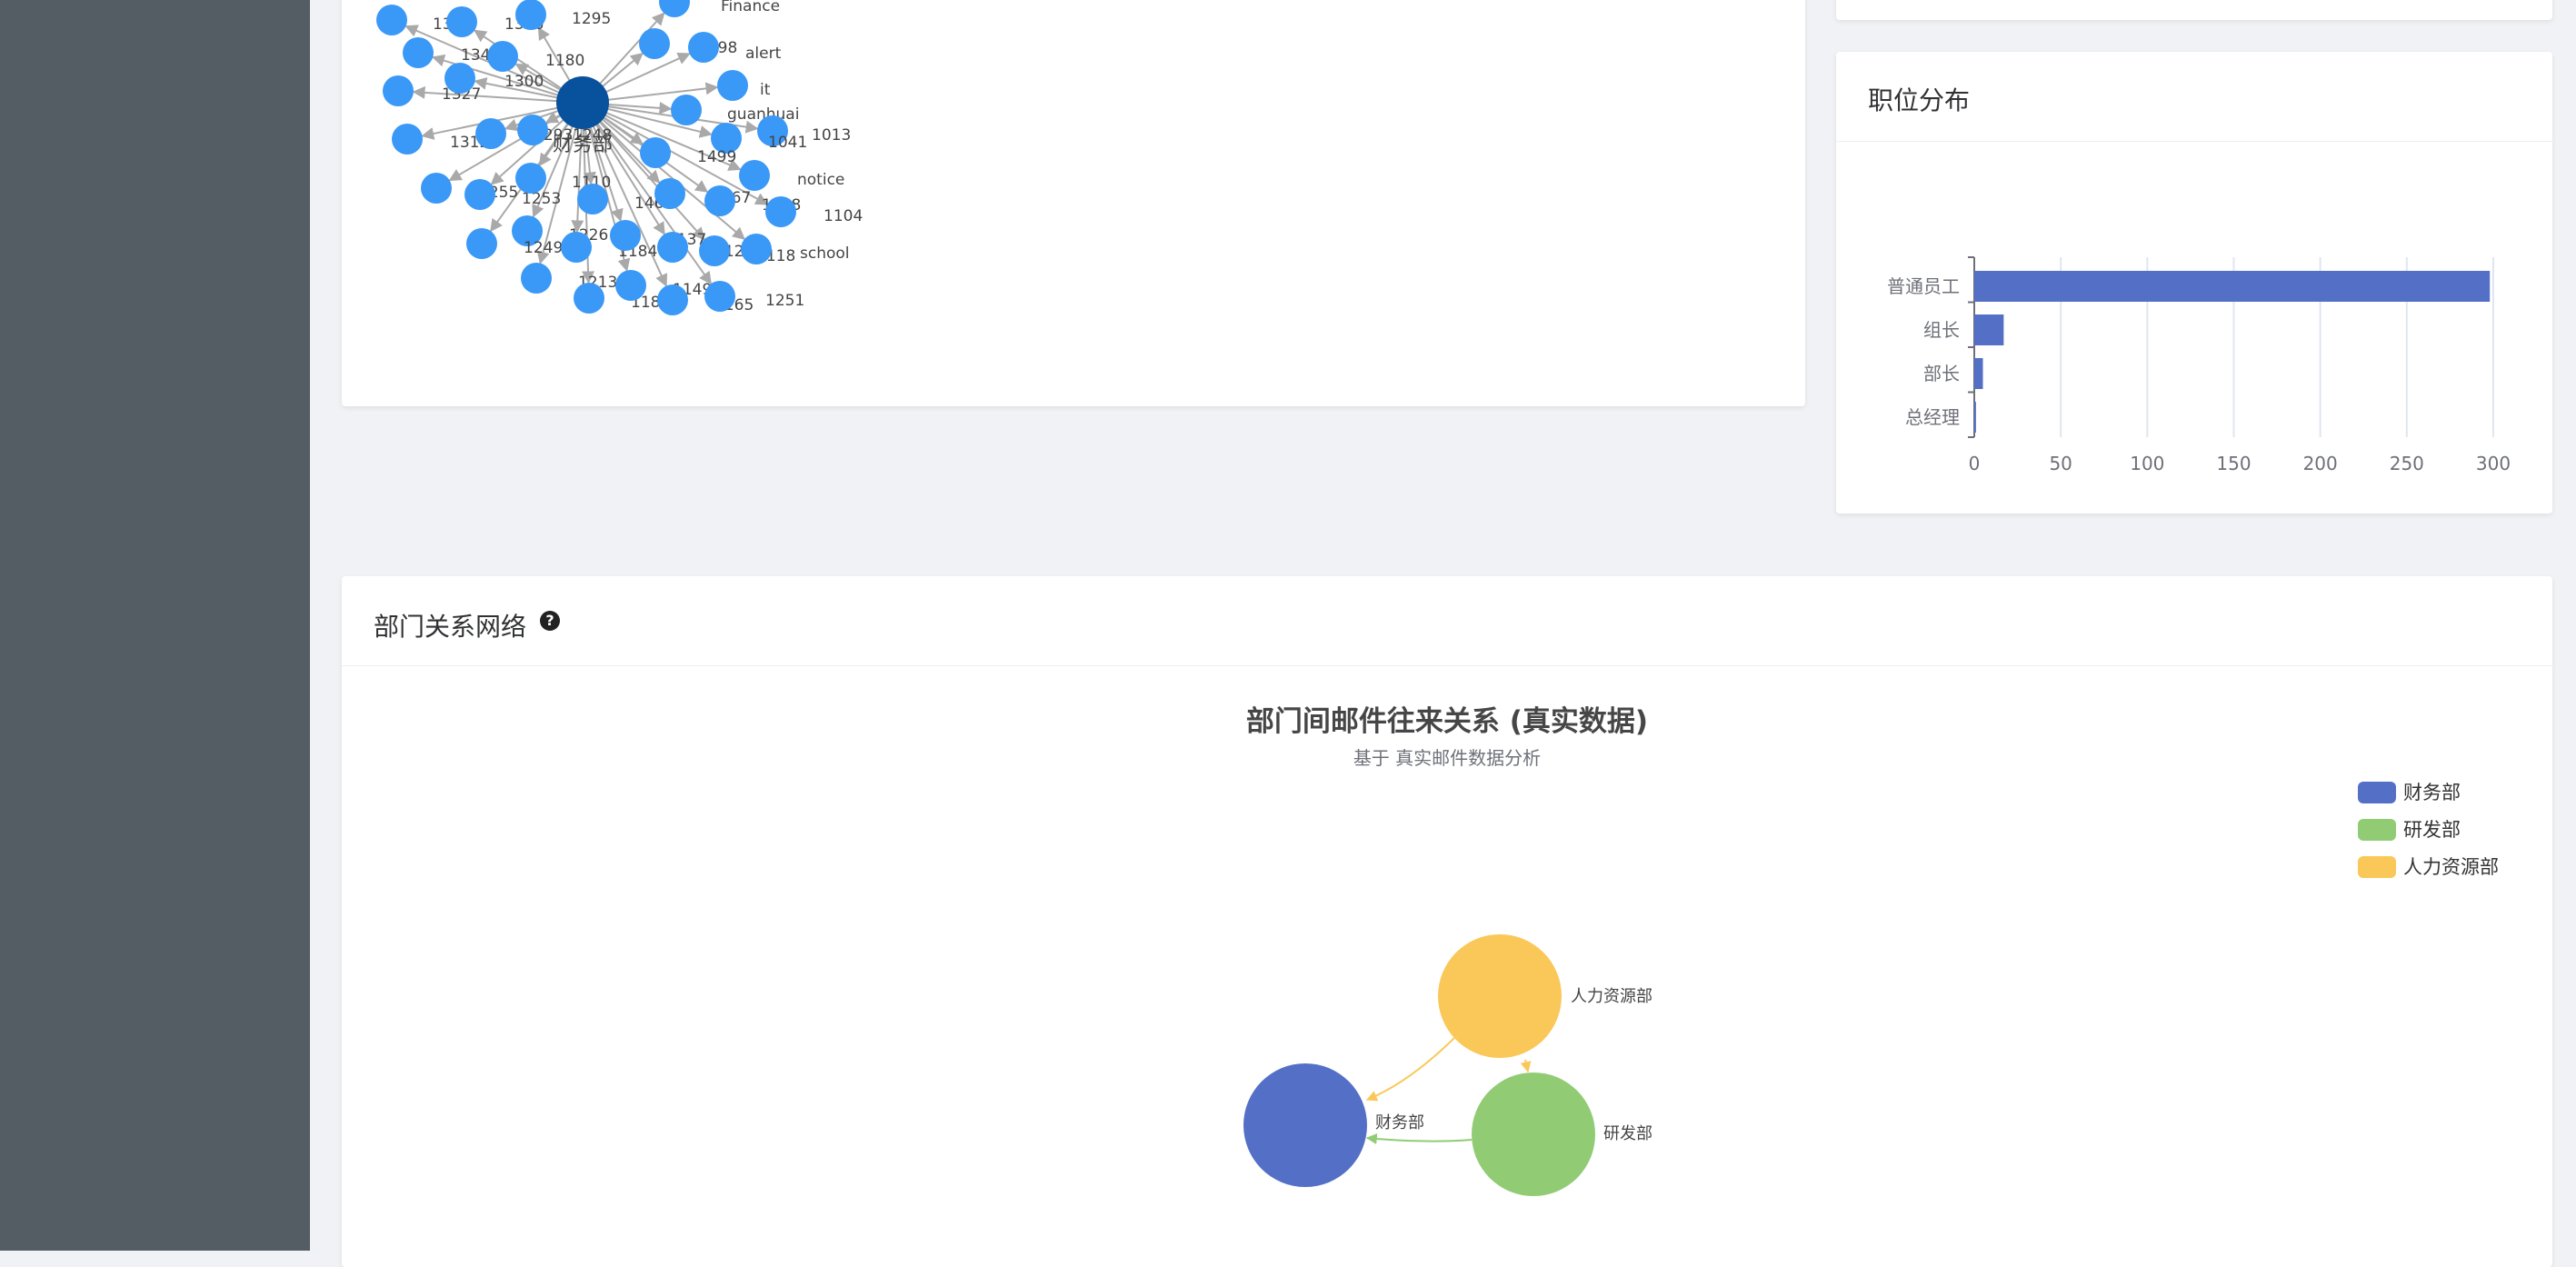  Describe the element at coordinates (843, 216) in the screenshot. I see `node-label: 1104` at that location.